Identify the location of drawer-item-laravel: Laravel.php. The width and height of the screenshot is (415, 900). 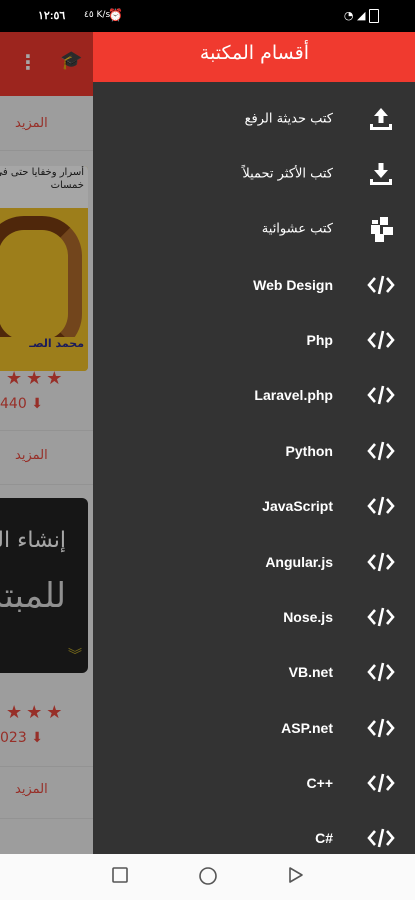
(254, 395).